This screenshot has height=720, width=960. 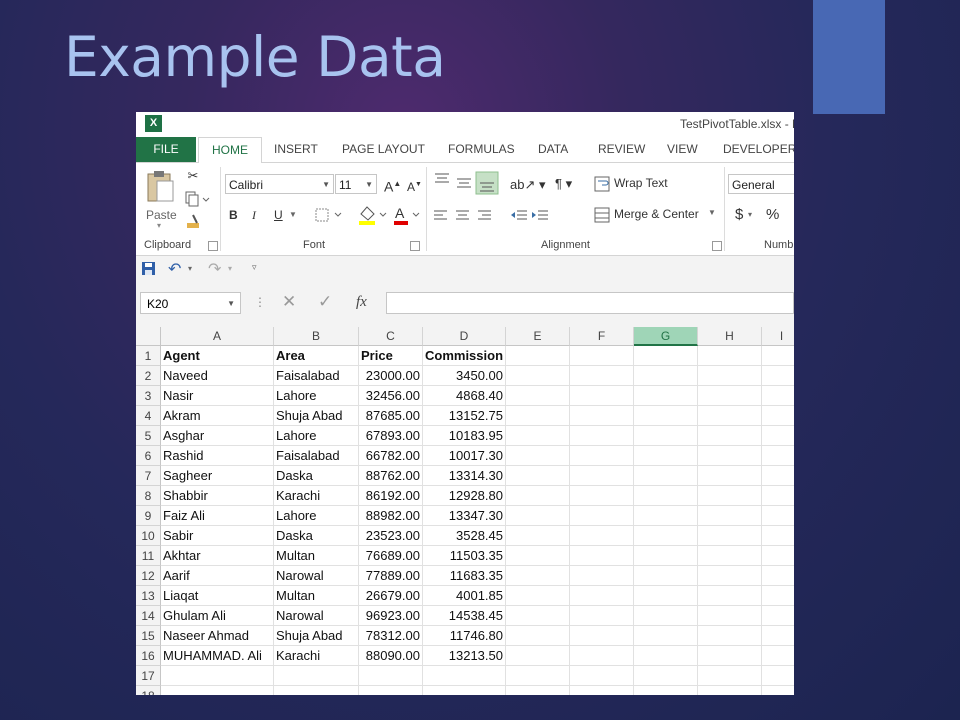 What do you see at coordinates (316, 496) in the screenshot?
I see `data-cell: Karachi` at bounding box center [316, 496].